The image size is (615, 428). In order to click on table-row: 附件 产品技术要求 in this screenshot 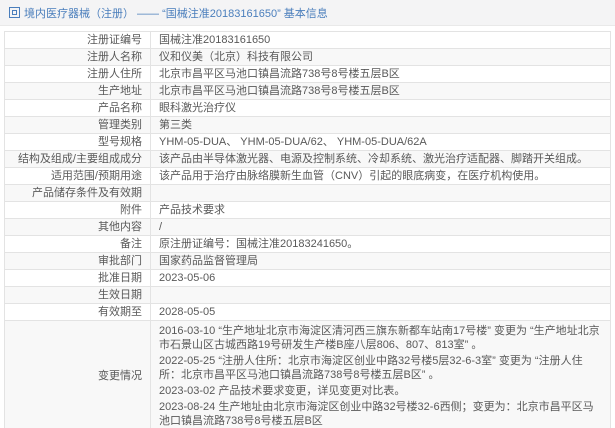, I will do `click(307, 210)`.